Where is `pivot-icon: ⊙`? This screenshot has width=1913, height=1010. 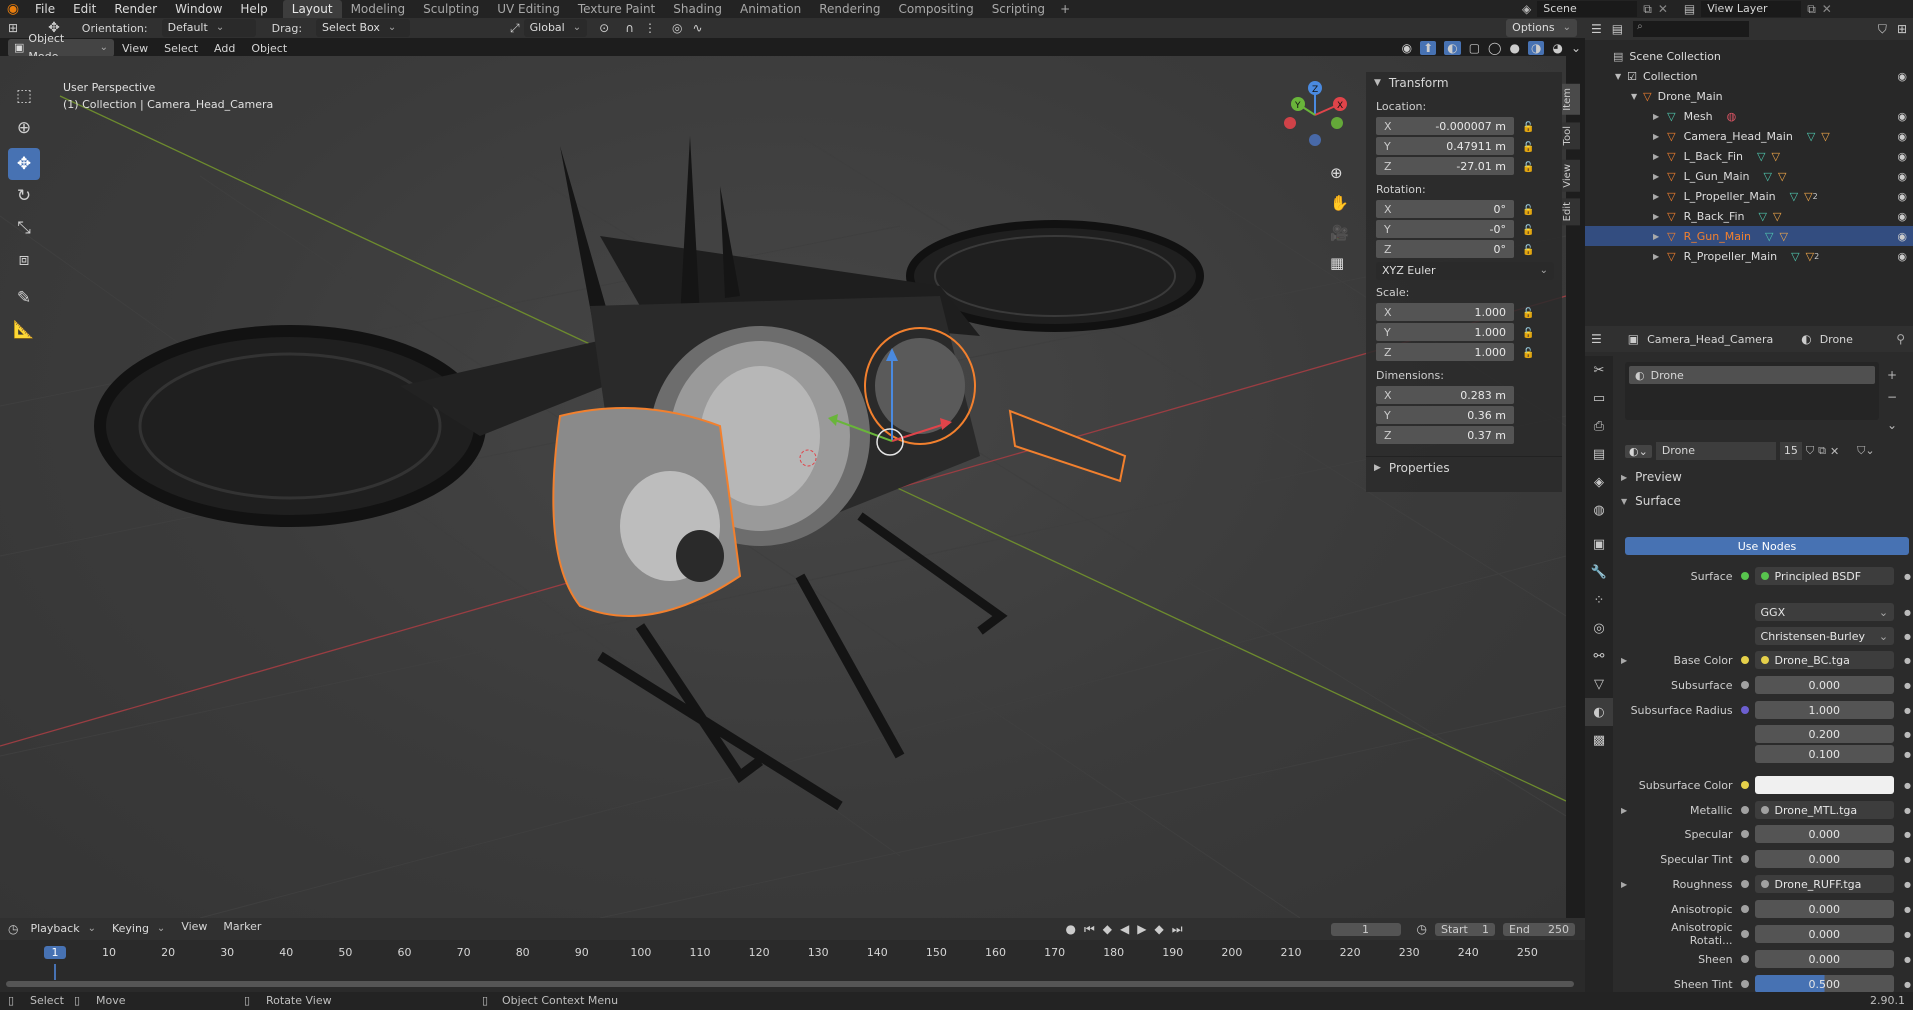
pivot-icon: ⊙ is located at coordinates (604, 28).